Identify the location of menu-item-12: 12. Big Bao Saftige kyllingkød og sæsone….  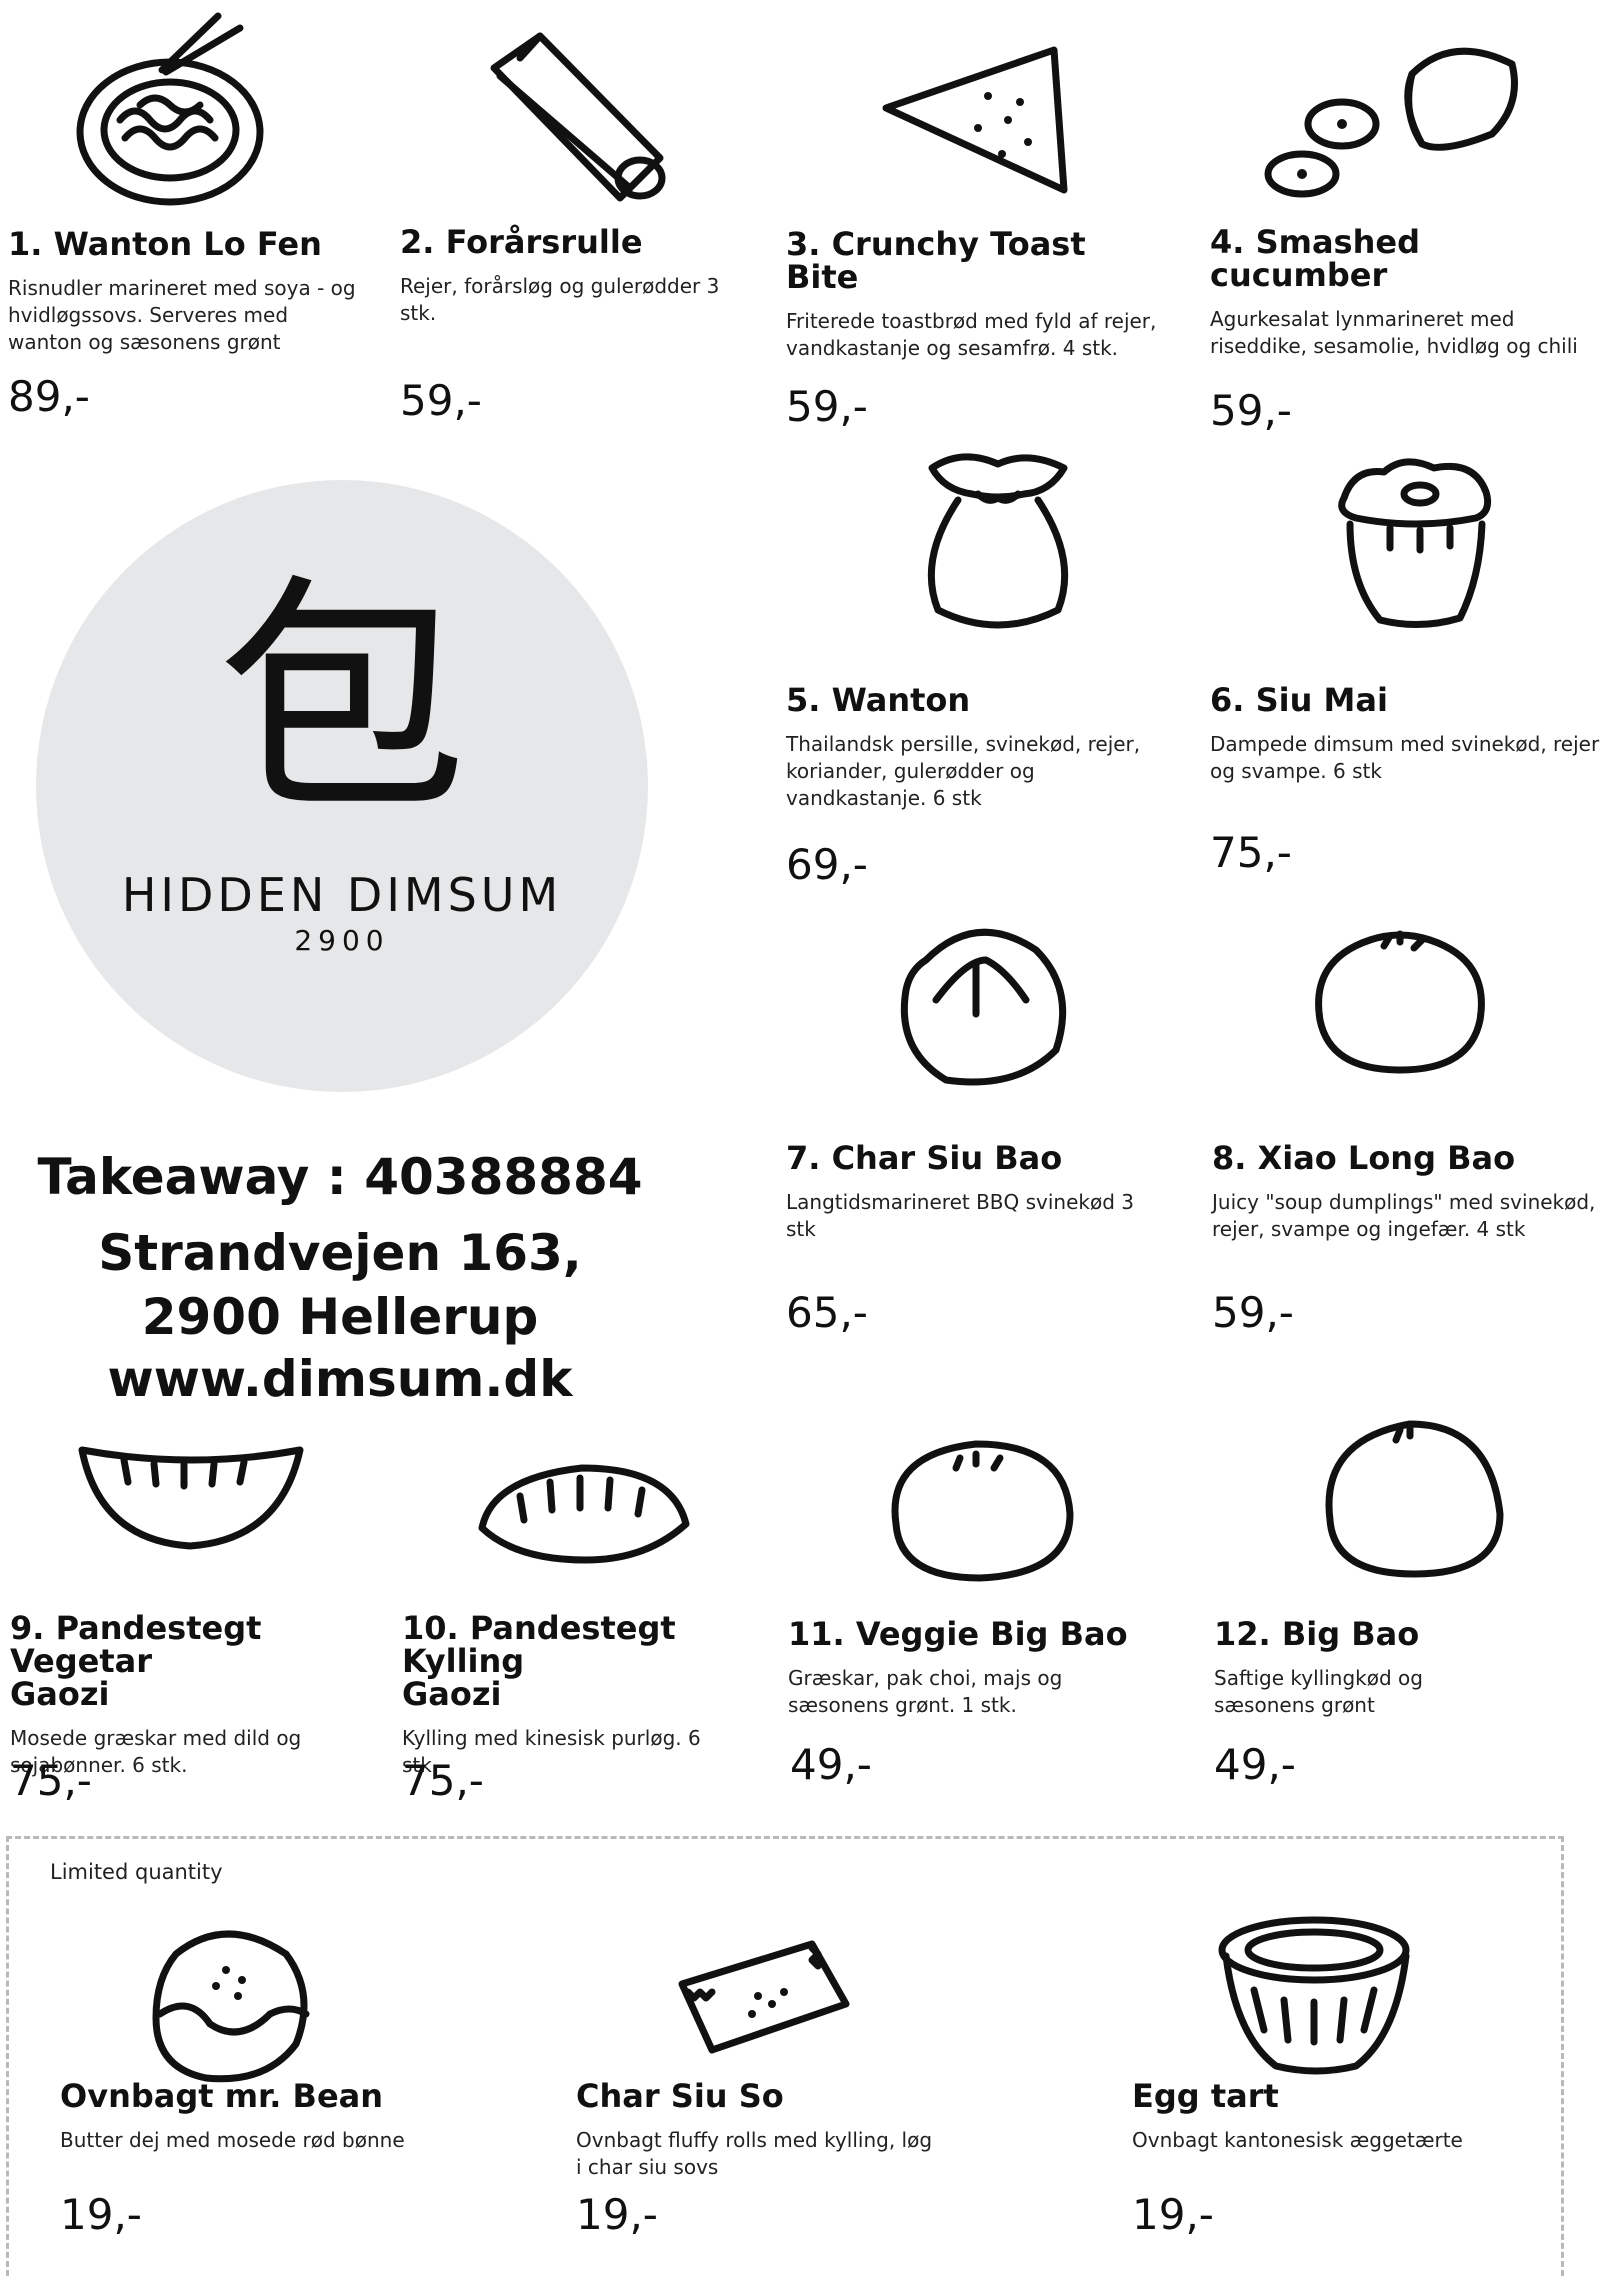
(1404, 1668).